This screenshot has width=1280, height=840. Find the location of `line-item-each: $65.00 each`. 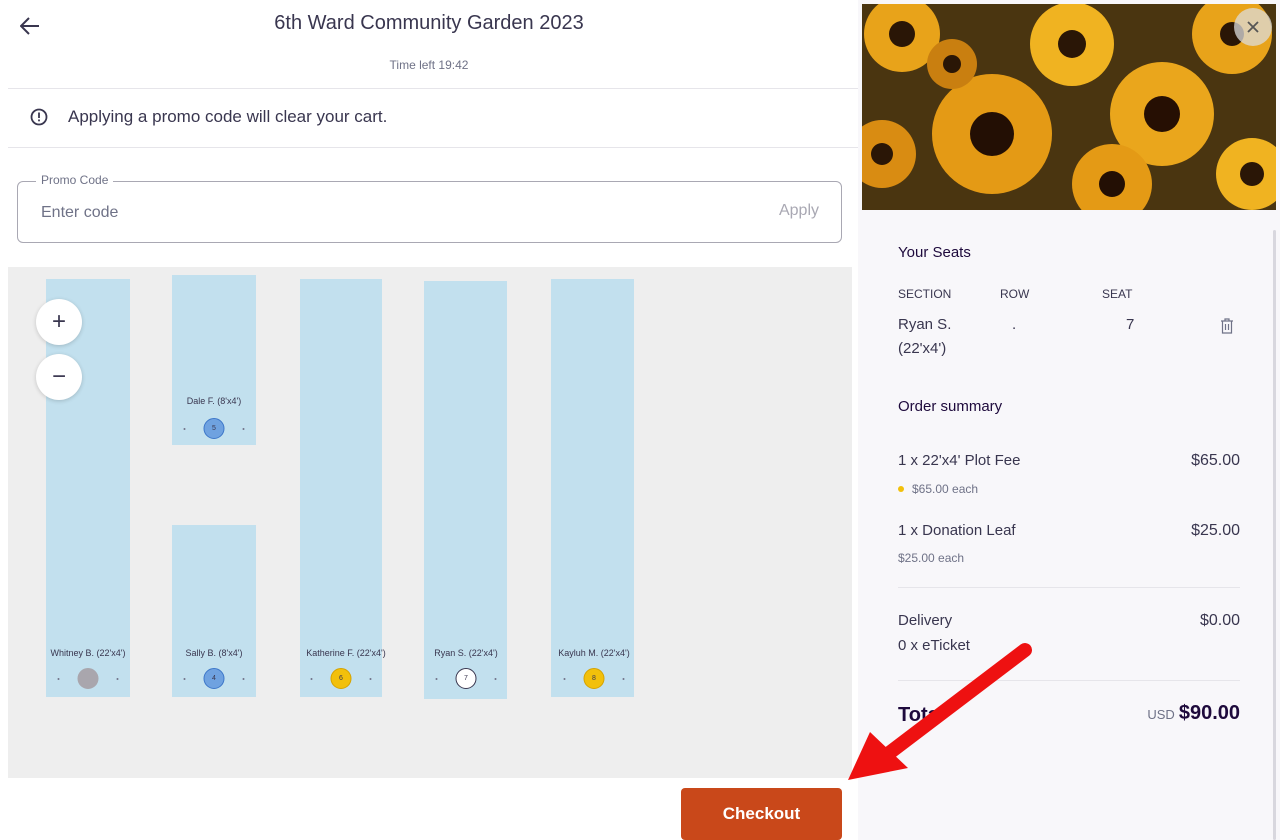

line-item-each: $65.00 each is located at coordinates (938, 489).